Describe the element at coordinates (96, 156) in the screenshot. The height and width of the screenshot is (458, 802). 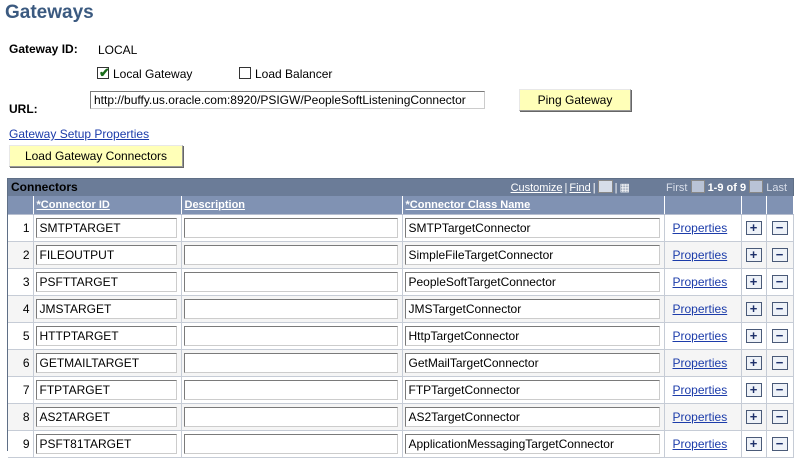
I see `load-gateway-connectors-button: Load Gateway Connectors` at that location.